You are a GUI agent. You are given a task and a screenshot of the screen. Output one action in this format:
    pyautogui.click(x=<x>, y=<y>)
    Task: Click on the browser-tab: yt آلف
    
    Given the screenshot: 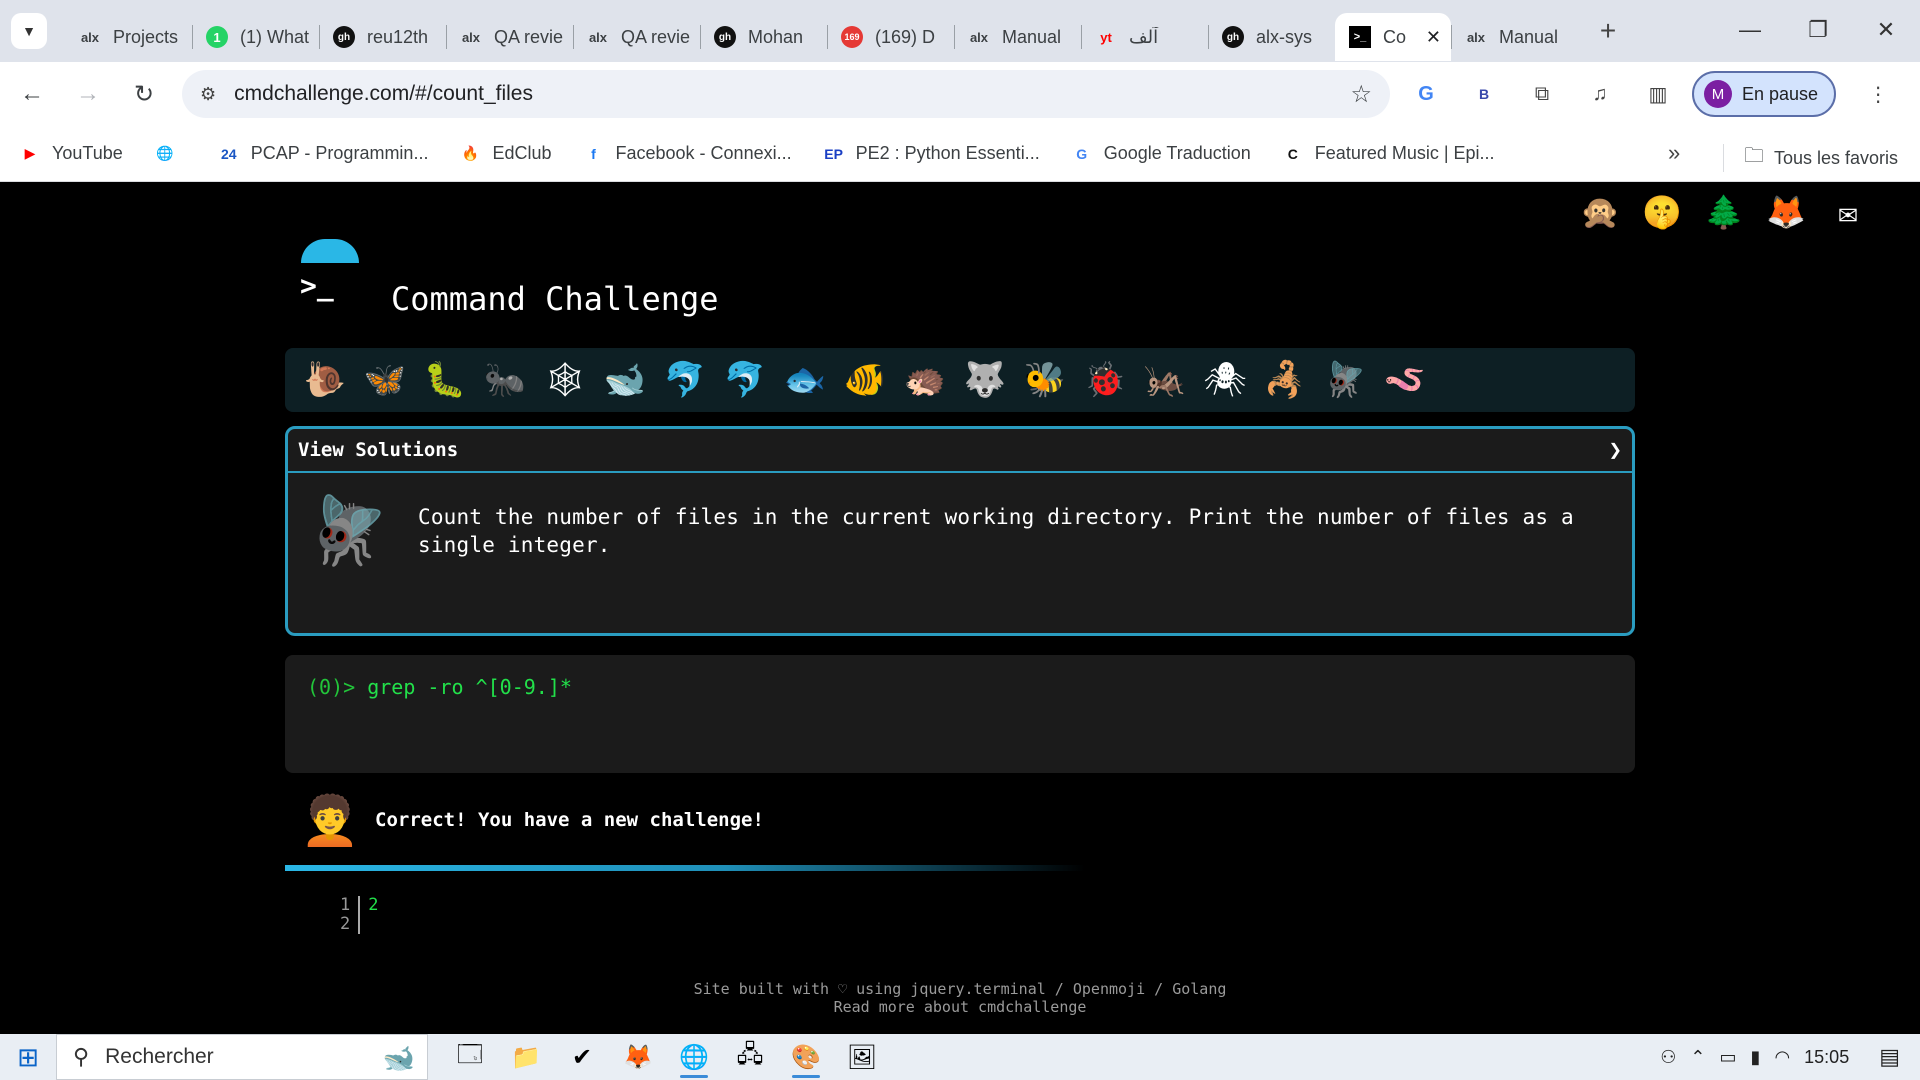 What is the action you would take?
    pyautogui.click(x=1144, y=37)
    